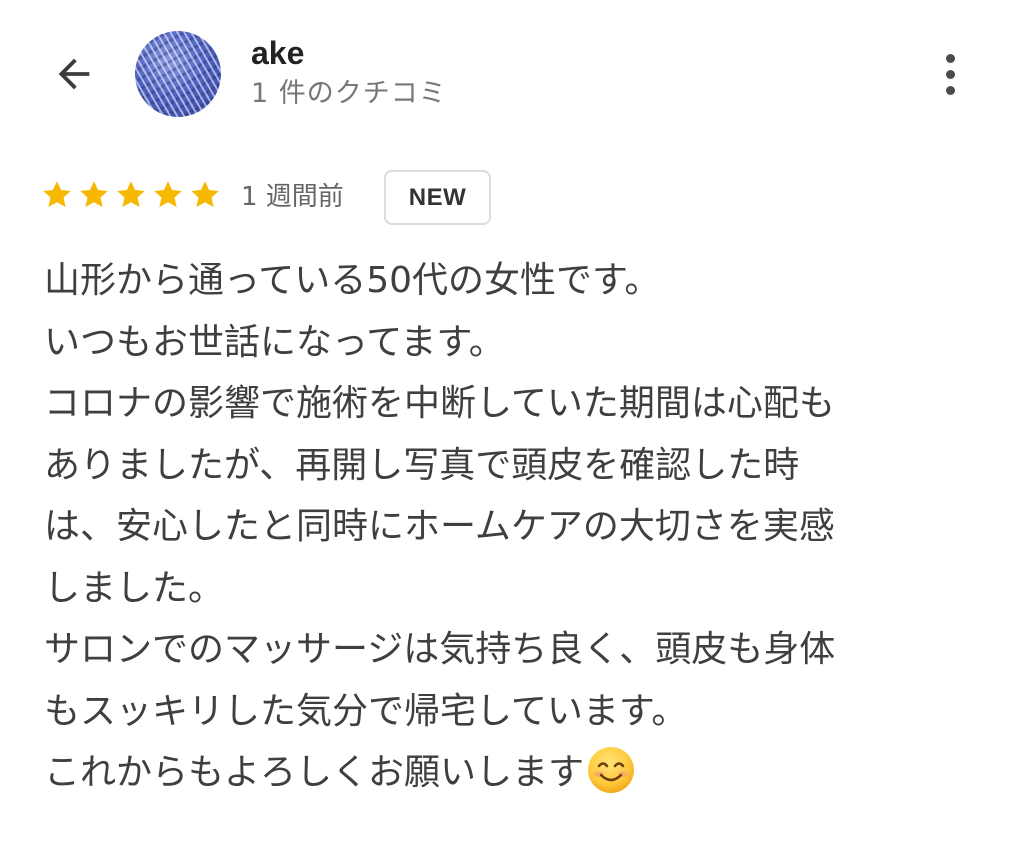 Image resolution: width=1024 pixels, height=851 pixels. What do you see at coordinates (611, 770) in the screenshot?
I see `smiling-face-emoji-icon` at bounding box center [611, 770].